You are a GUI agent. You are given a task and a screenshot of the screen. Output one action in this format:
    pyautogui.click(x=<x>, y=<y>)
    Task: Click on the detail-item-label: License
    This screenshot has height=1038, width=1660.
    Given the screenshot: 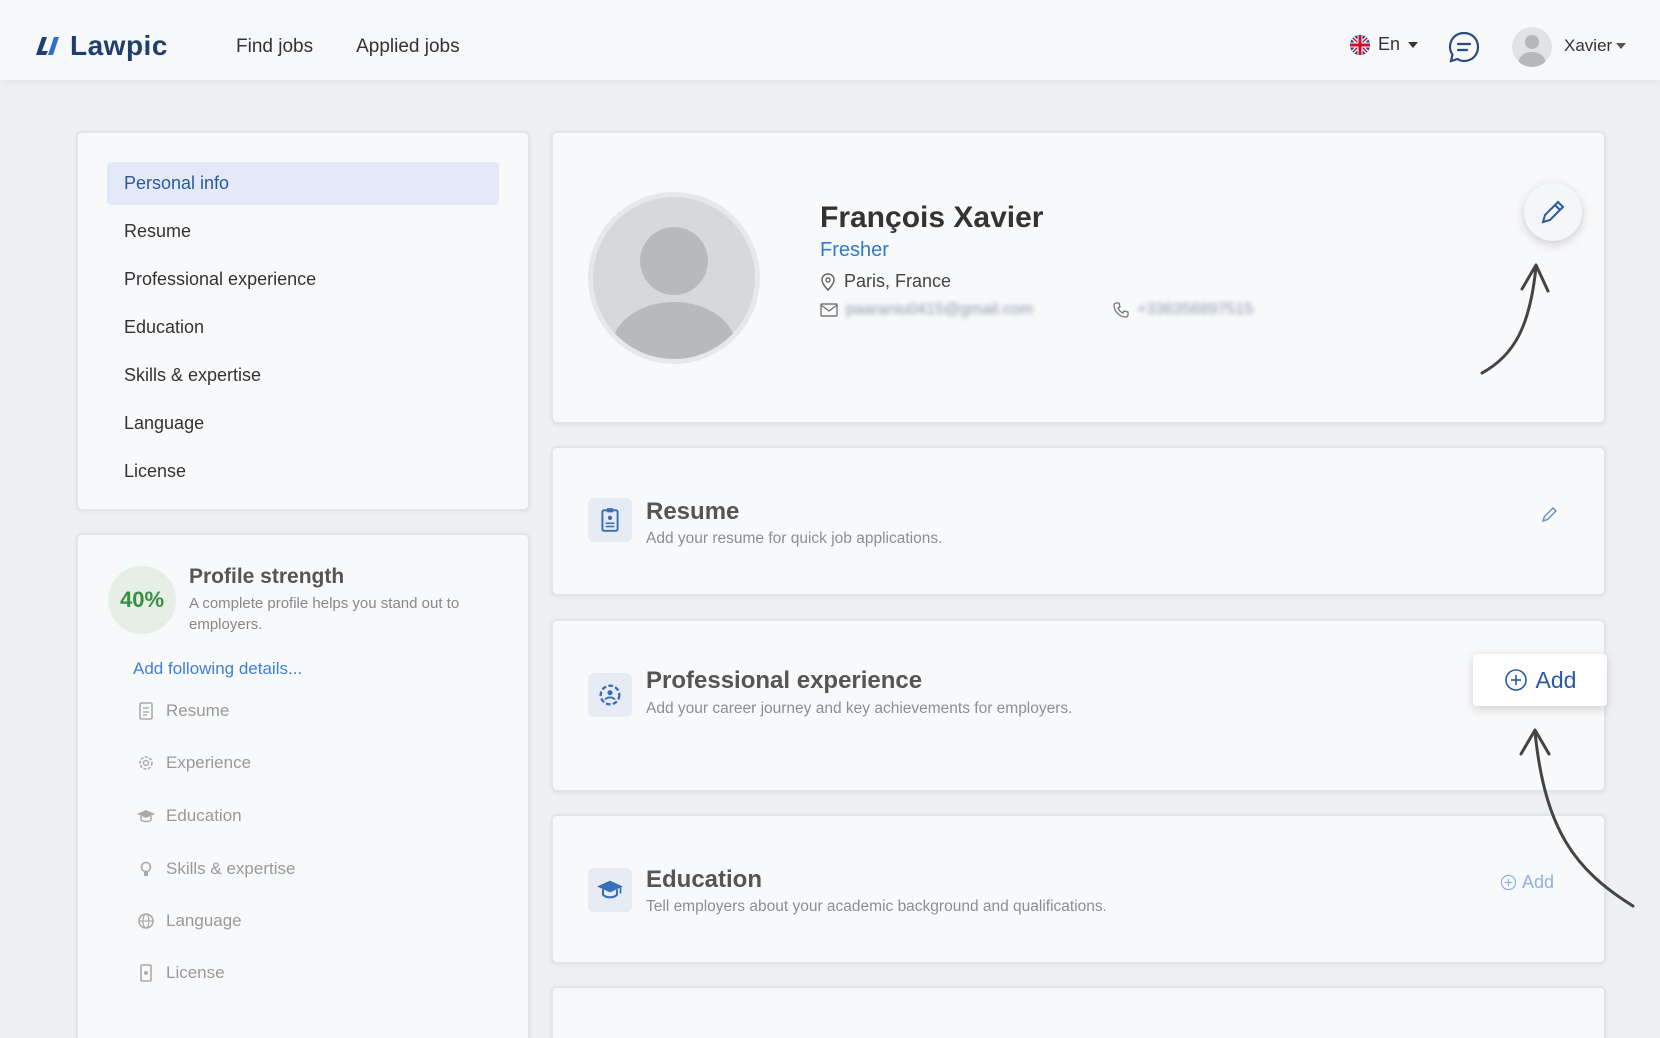 What is the action you would take?
    pyautogui.click(x=195, y=972)
    